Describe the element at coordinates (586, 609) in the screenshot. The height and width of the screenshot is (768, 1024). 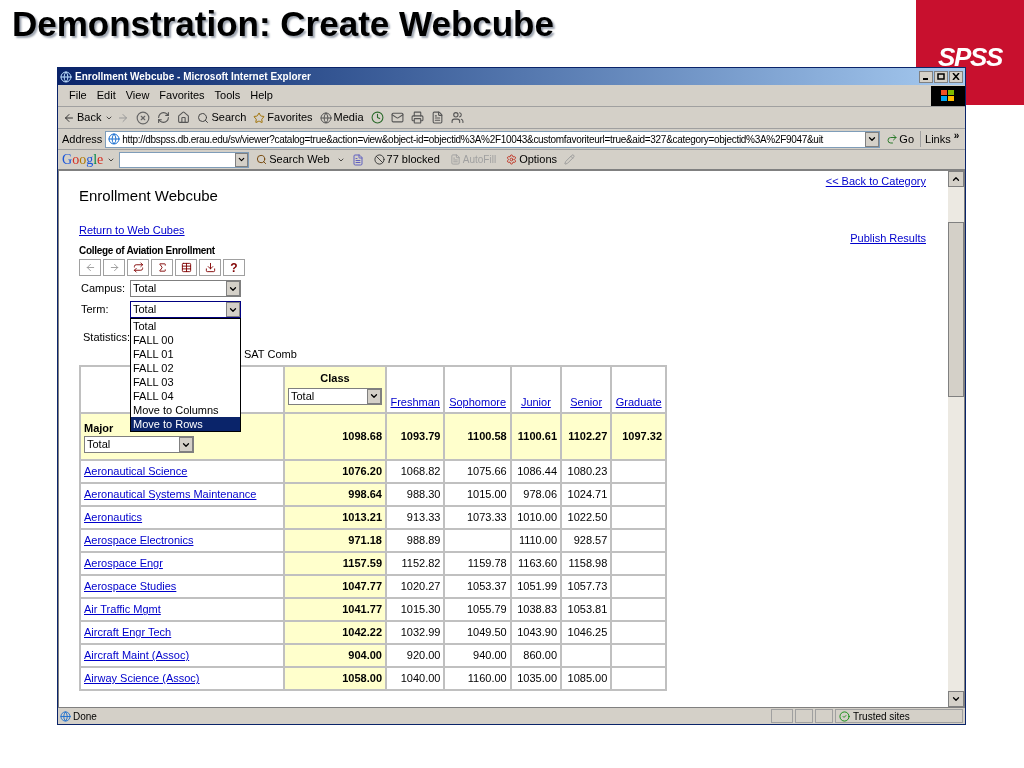
I see `table-cell: 1053.81` at that location.